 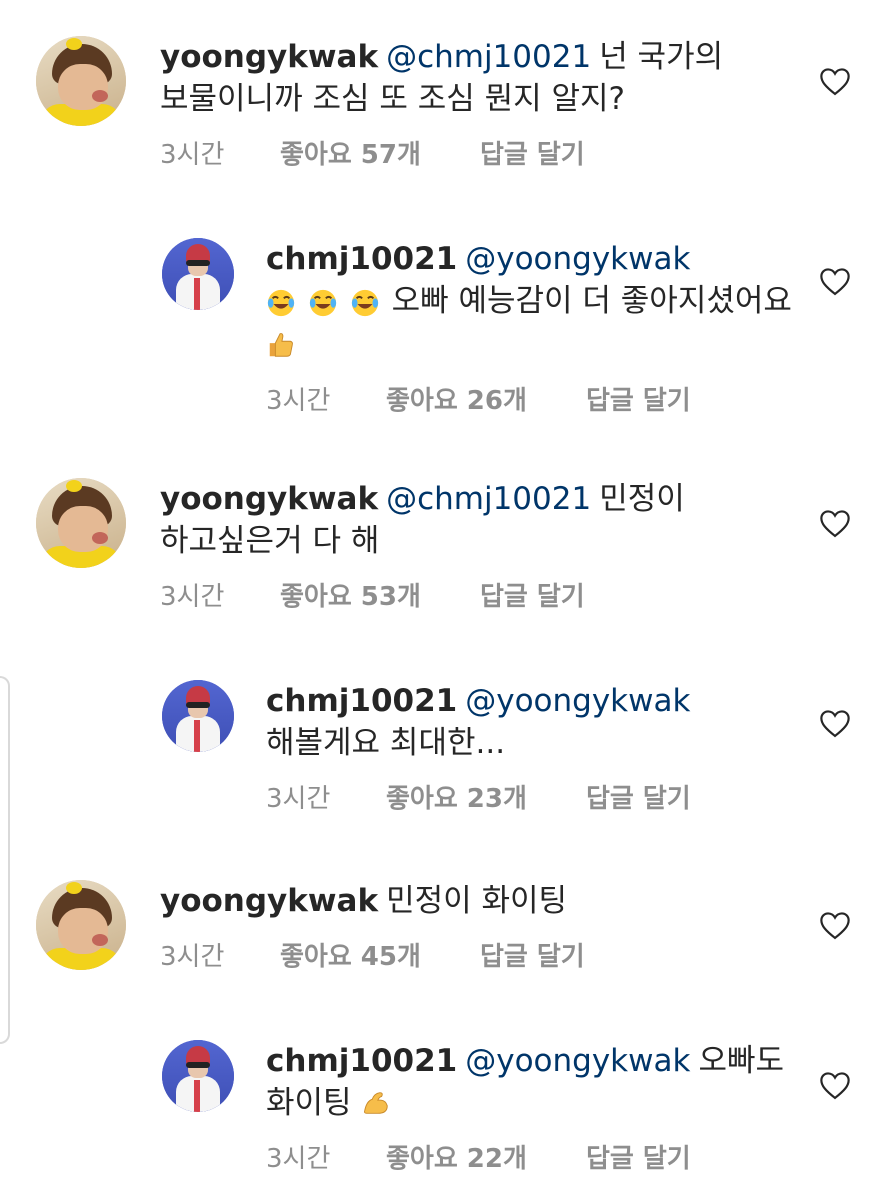 I want to click on comment-meta: 3시간 좋아요 45개 답글 달기, so click(x=526, y=954).